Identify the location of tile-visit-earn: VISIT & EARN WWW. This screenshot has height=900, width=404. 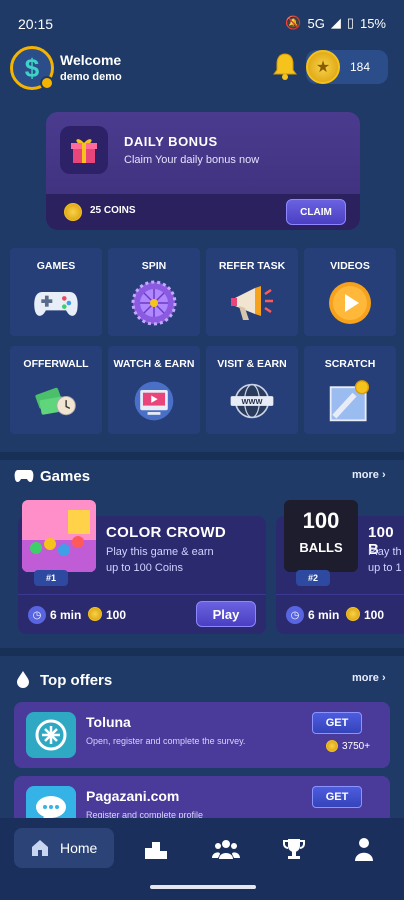
(252, 390).